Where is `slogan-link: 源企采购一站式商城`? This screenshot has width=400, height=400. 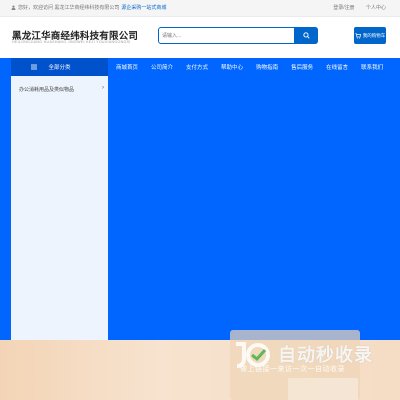
slogan-link: 源企采购一站式商城 is located at coordinates (143, 7).